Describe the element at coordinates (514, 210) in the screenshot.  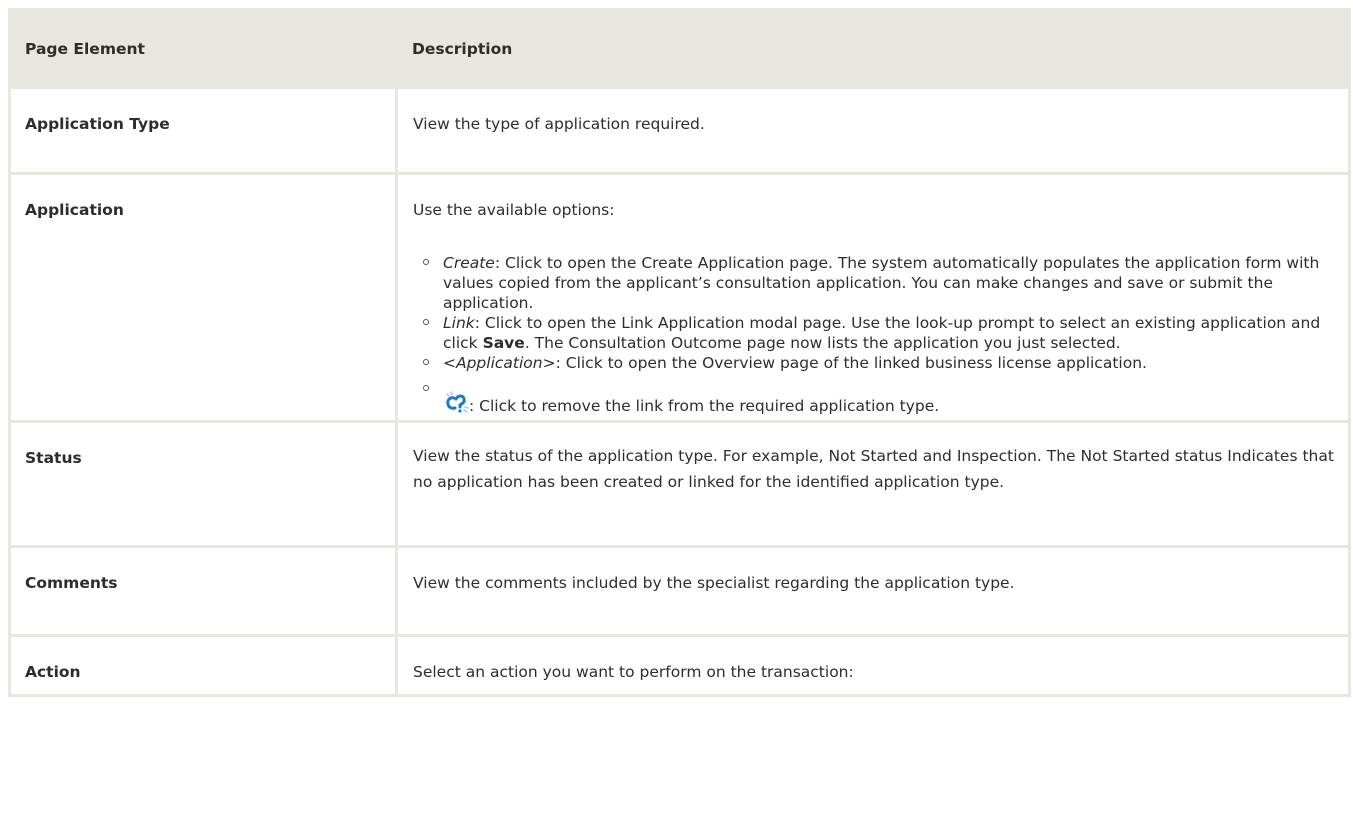
I see `options-intro: Use the available options:` at that location.